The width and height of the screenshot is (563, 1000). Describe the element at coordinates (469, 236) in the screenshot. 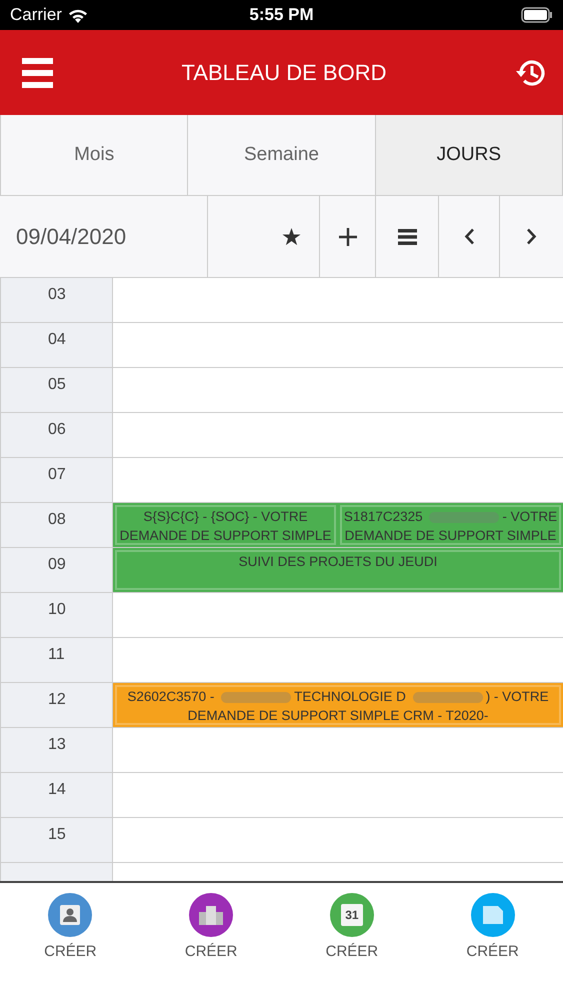

I see `chevron-left-icon` at that location.